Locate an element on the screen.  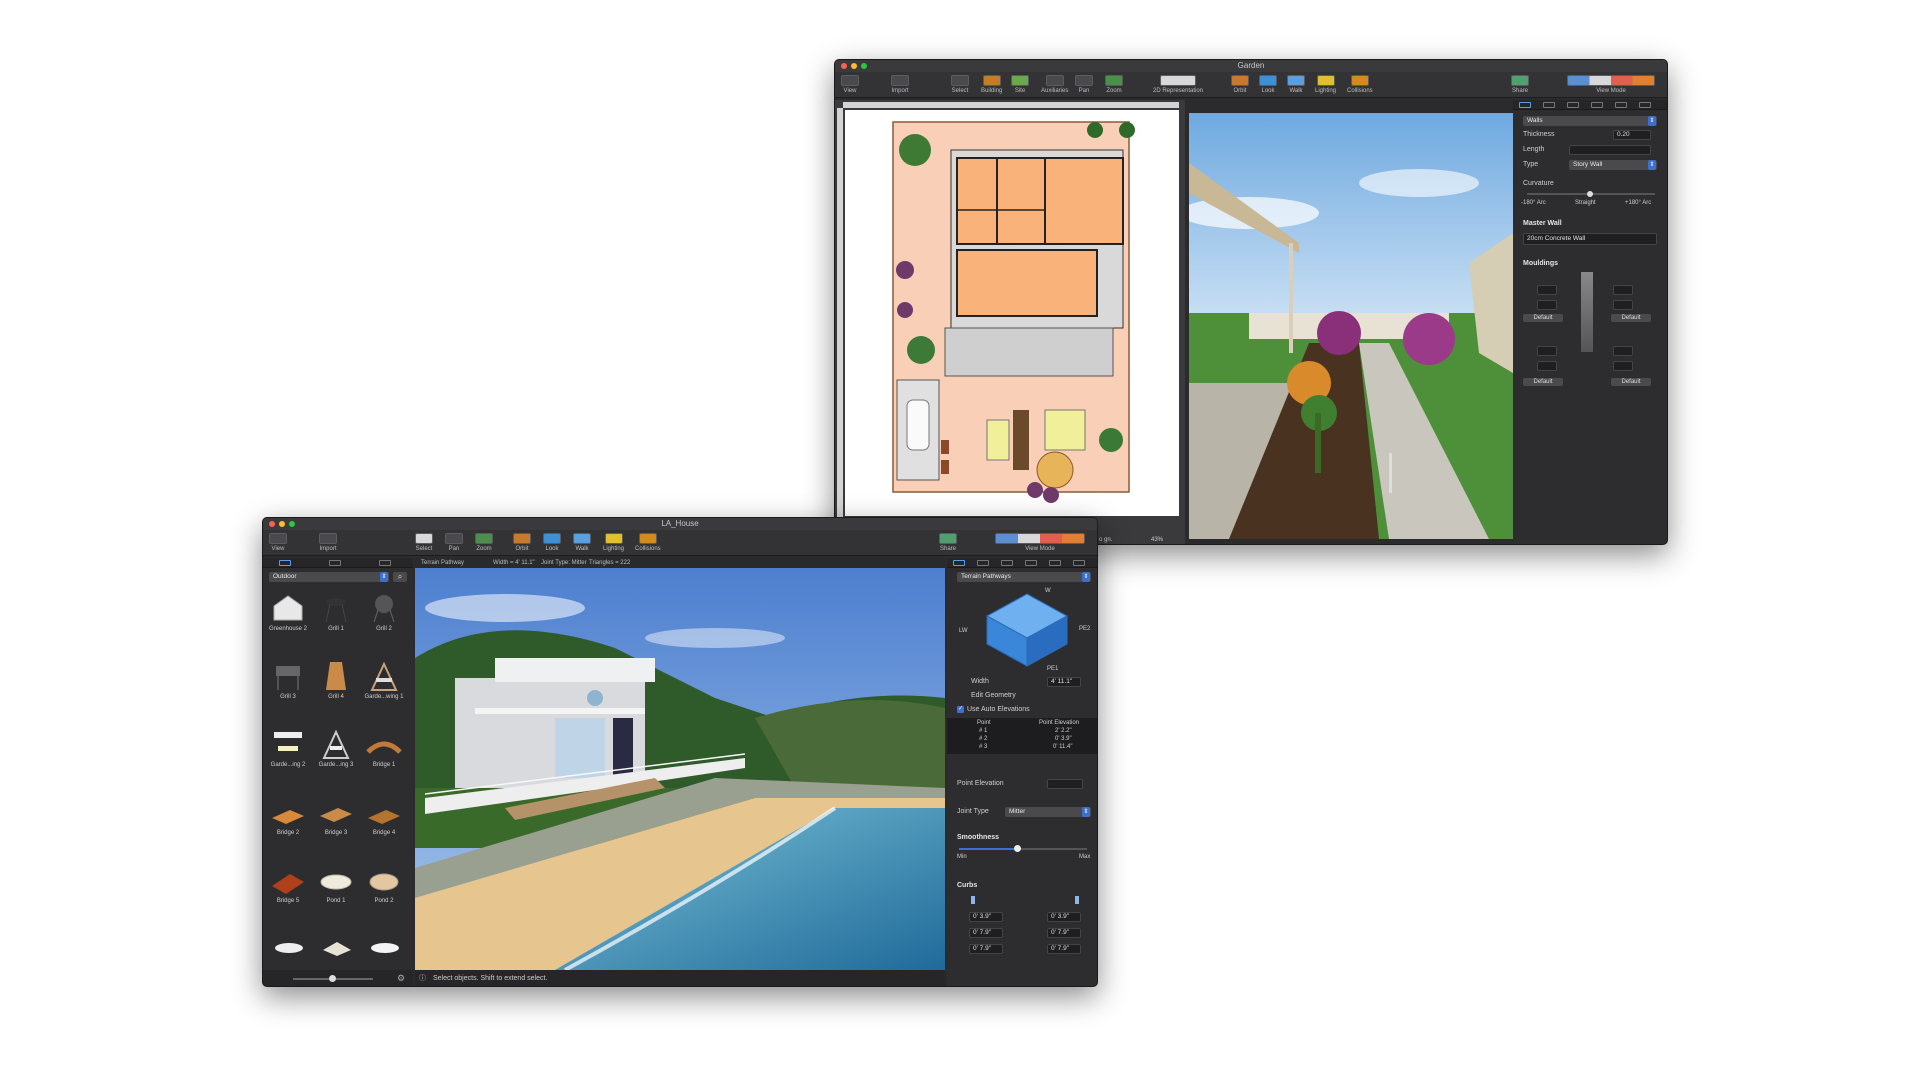
table-row: # 3 0' 11.4" is located at coordinates (1022, 748).